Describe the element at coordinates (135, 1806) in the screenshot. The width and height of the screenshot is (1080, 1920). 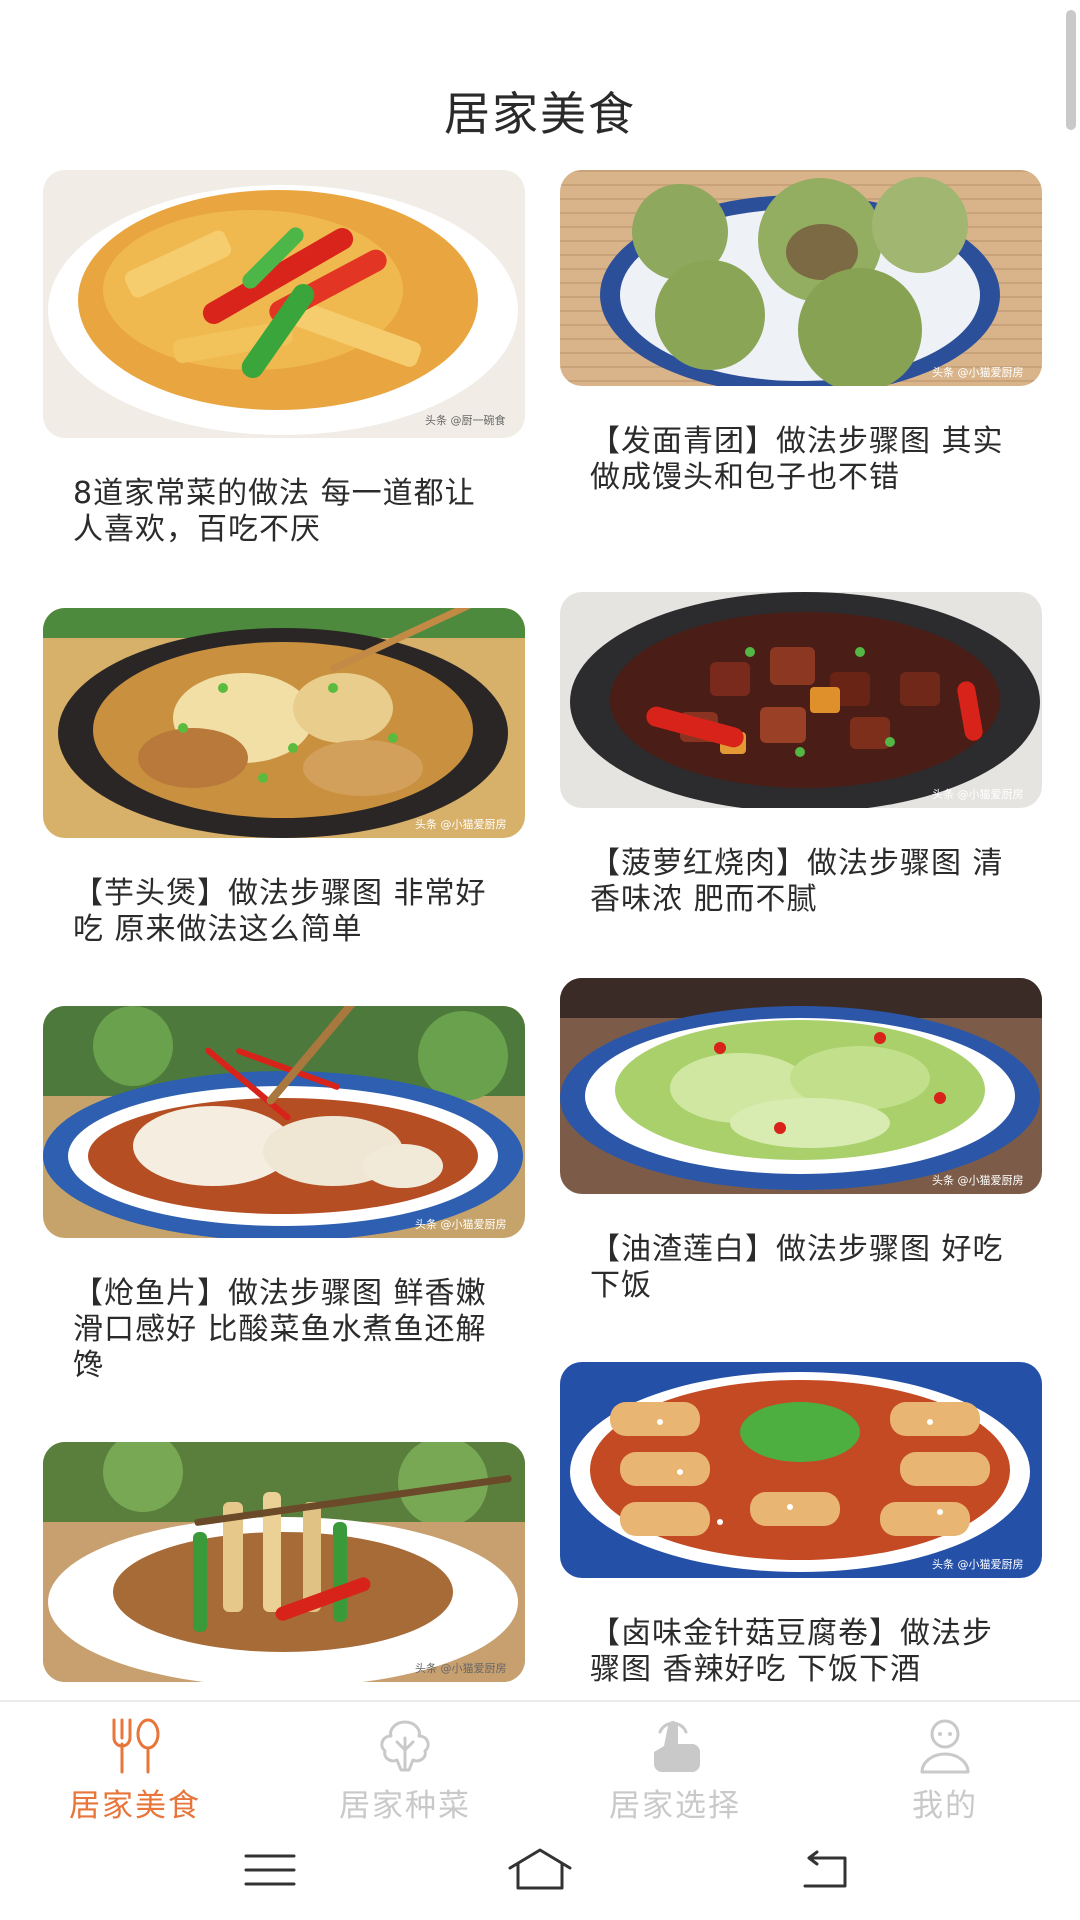
I see `tab-label: 居家美食` at that location.